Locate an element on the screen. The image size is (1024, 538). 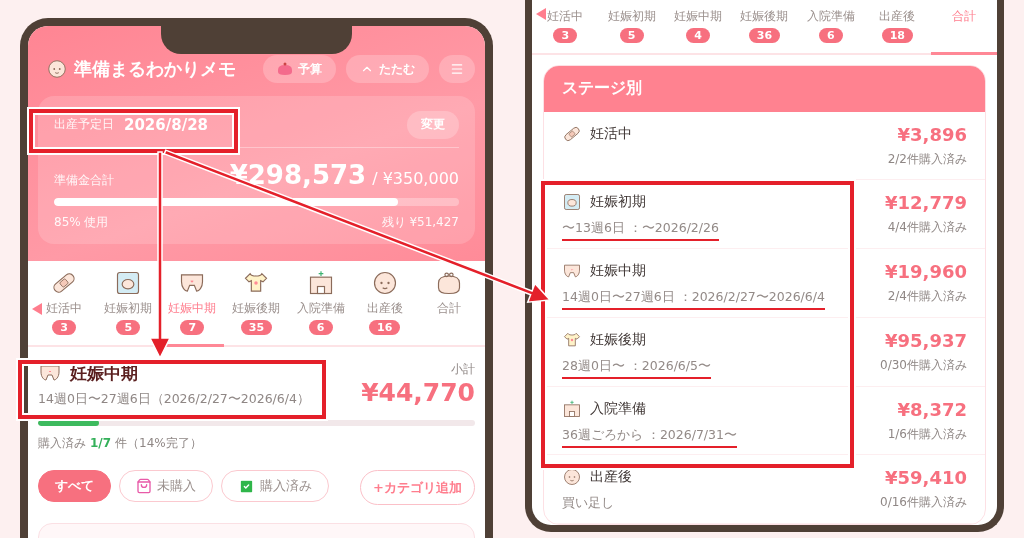
remaining-amount: 残り ¥51,427 is located at coordinates (420, 222).